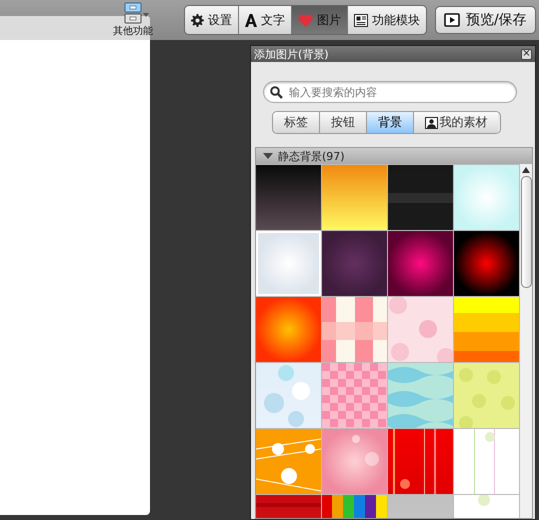 Image resolution: width=539 pixels, height=520 pixels. What do you see at coordinates (343, 122) in the screenshot?
I see `category-tab: 按钮` at bounding box center [343, 122].